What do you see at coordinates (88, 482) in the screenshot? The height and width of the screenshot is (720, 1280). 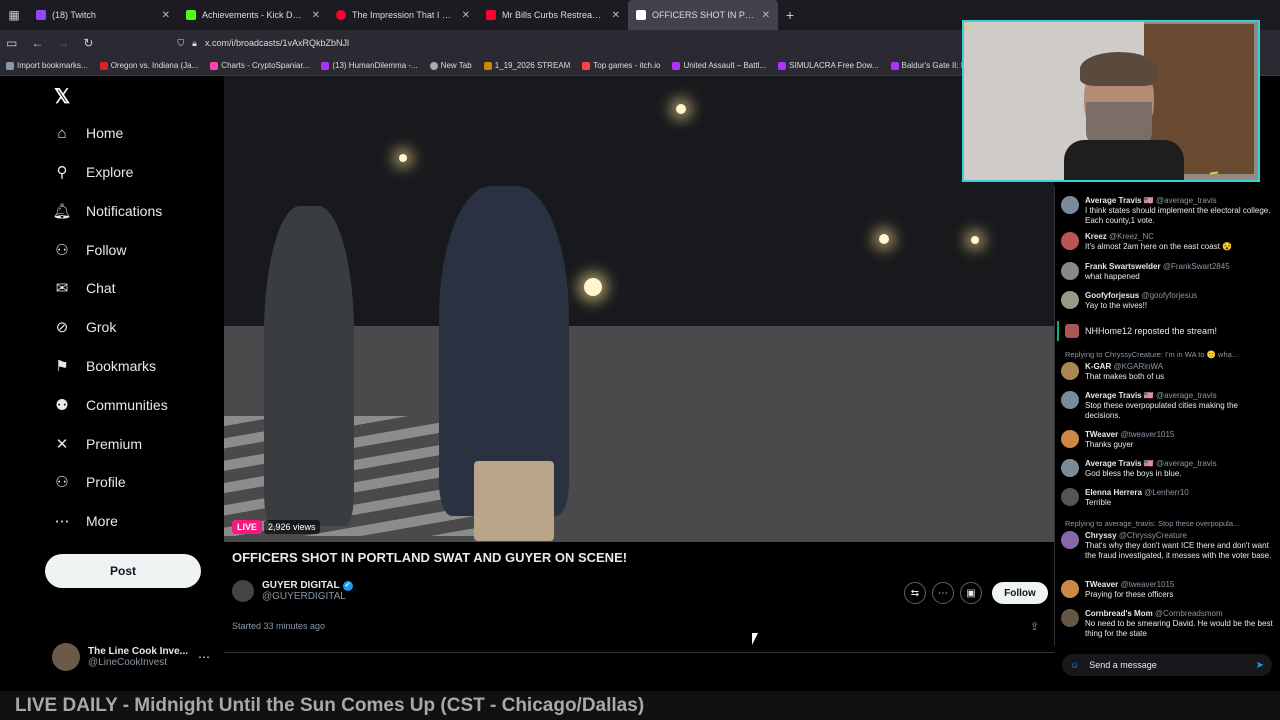 I see `nav-profile: ⚇ Profile` at bounding box center [88, 482].